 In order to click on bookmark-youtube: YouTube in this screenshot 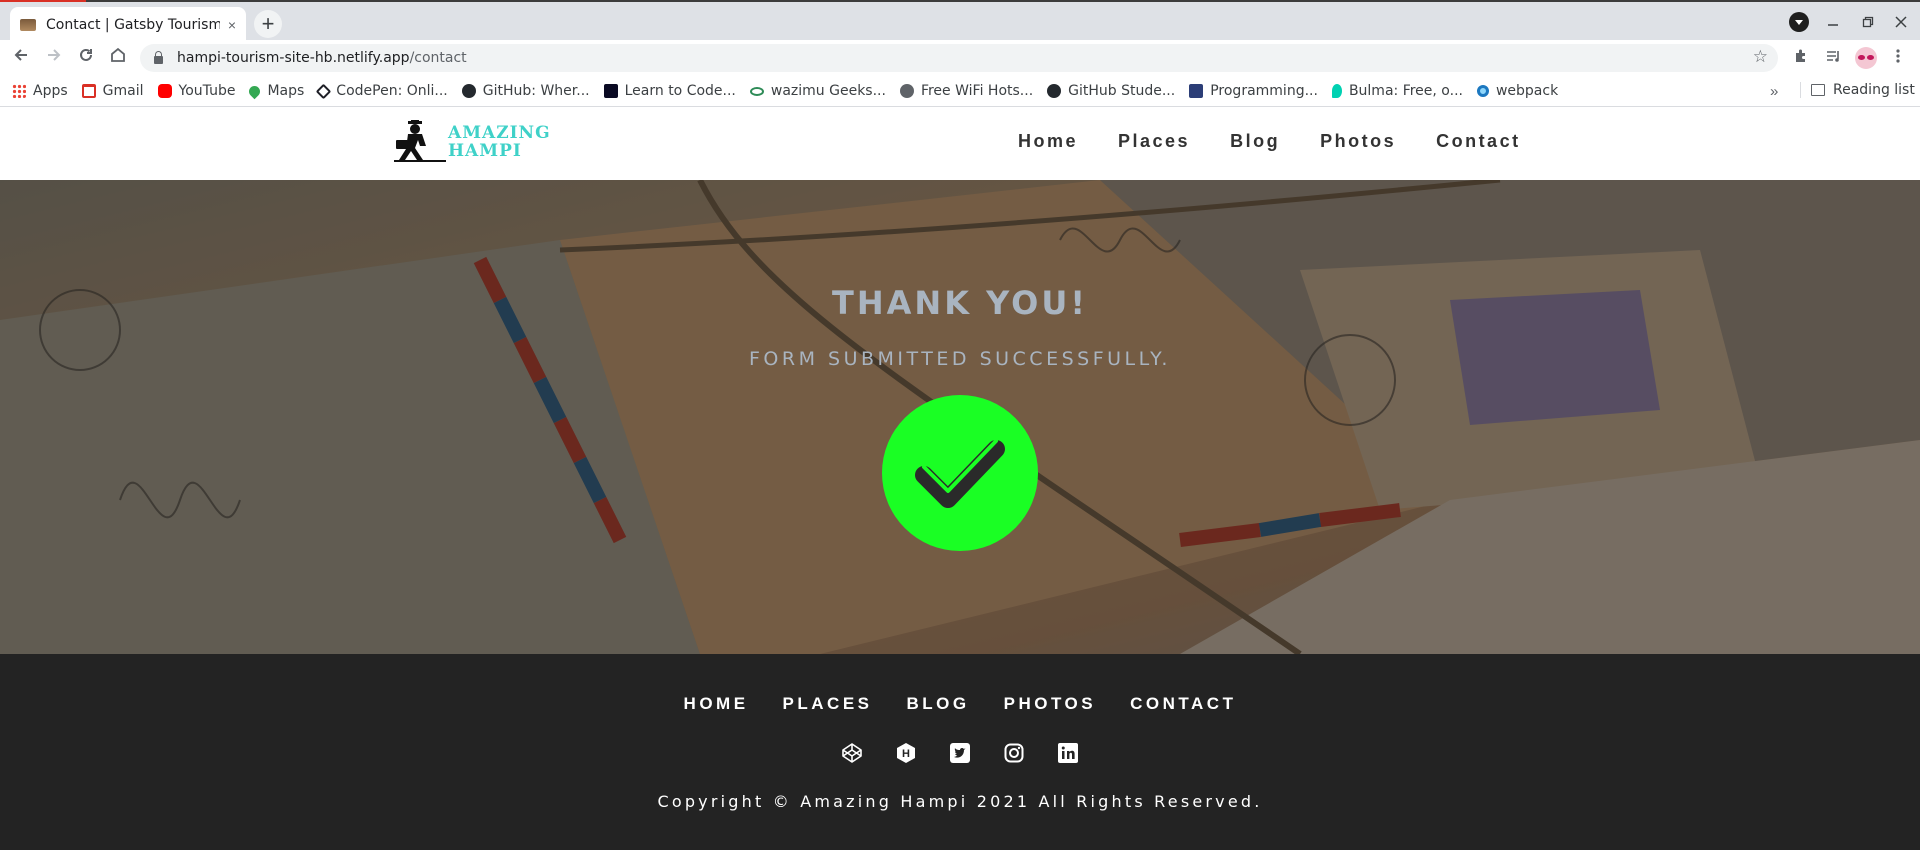, I will do `click(196, 91)`.